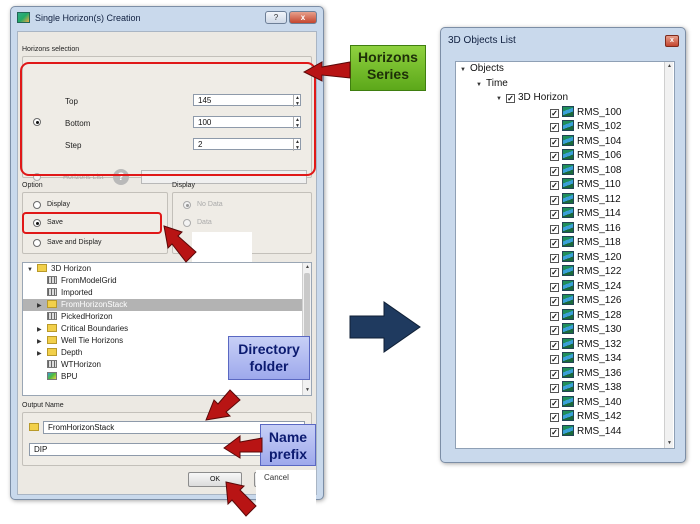 The height and width of the screenshot is (524, 700). I want to click on rms-item-label: RMS_106, so click(599, 155).